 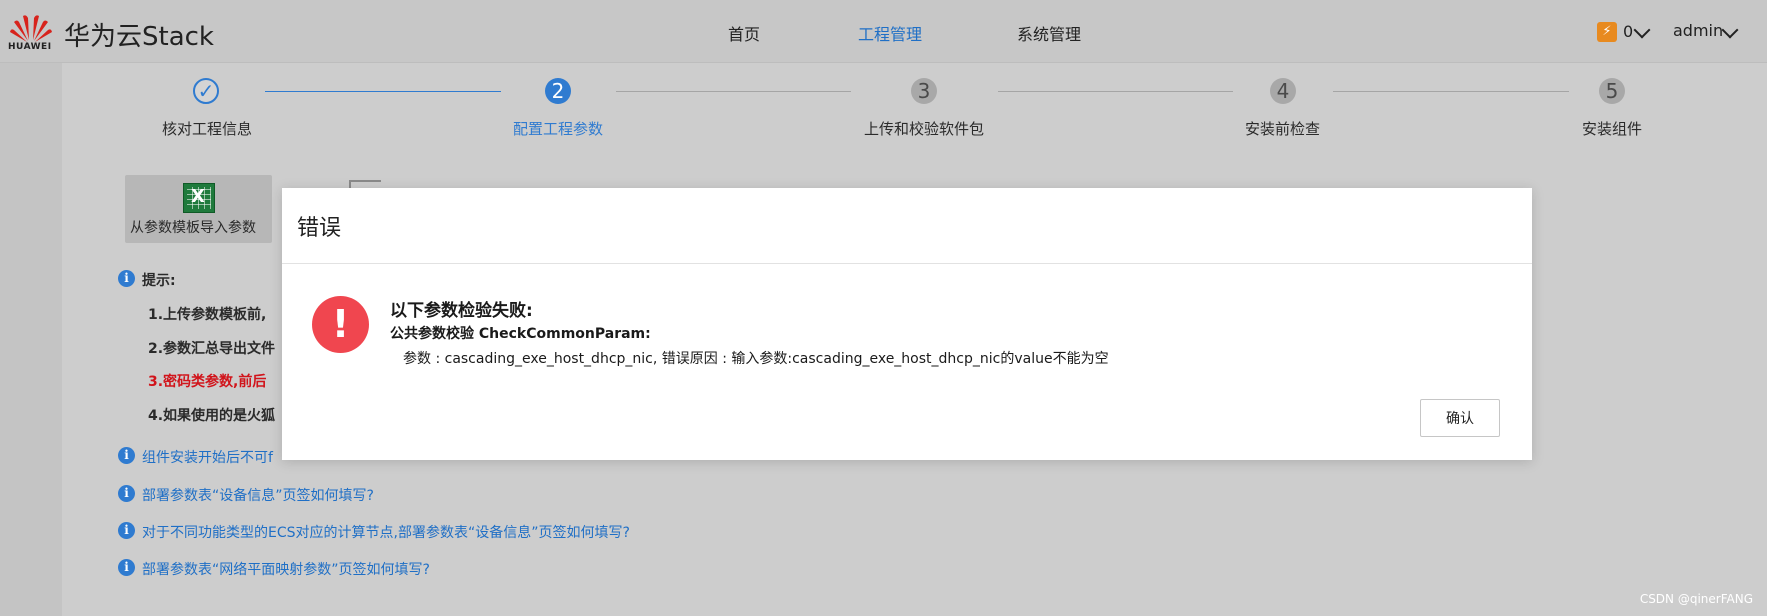 What do you see at coordinates (207, 315) in the screenshot?
I see `tip-item: 1.上传参数模板前,` at bounding box center [207, 315].